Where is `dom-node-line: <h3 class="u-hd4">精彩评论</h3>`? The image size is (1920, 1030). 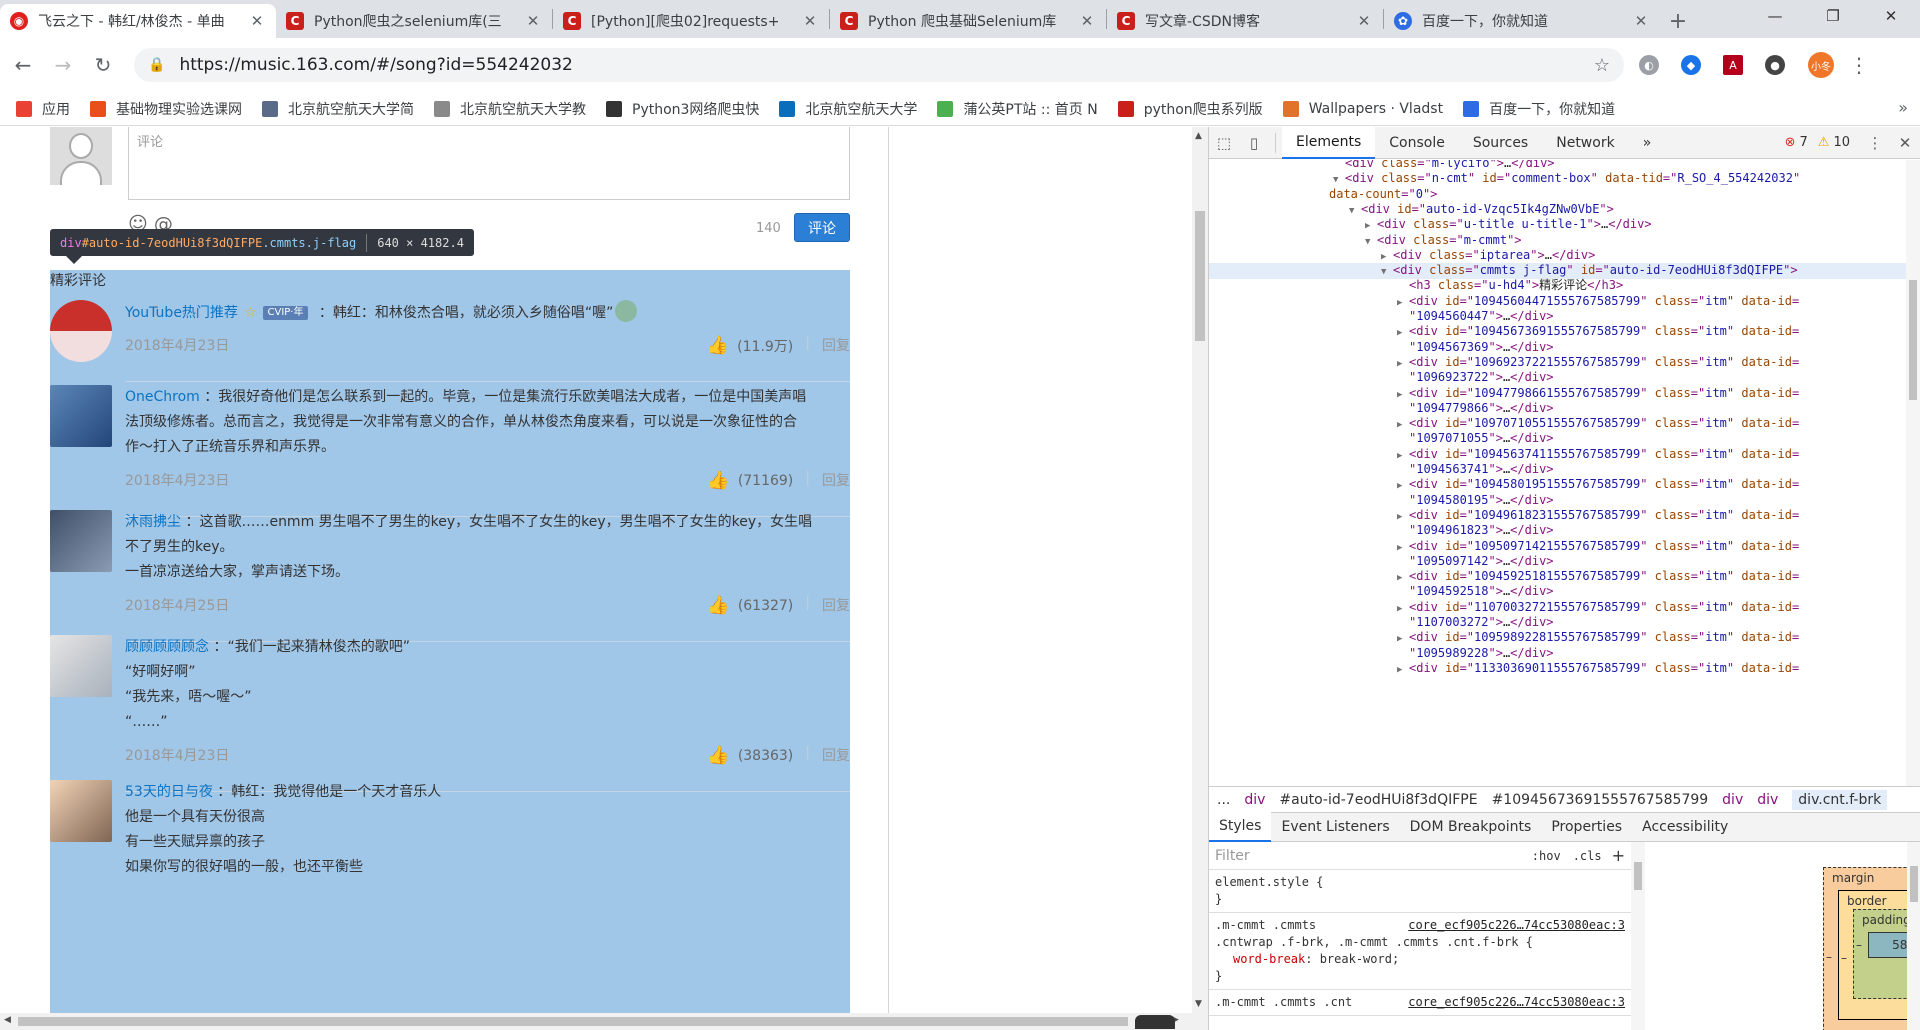
dom-node-line: <h3 class="u-hd4">精彩评论</h3> is located at coordinates (1558, 286).